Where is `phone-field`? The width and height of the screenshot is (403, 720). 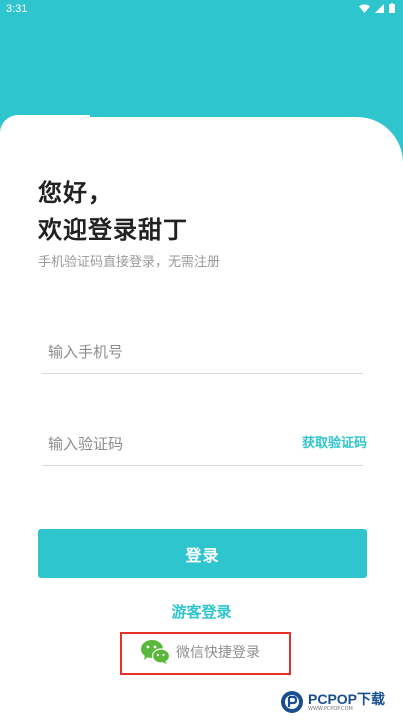
phone-field is located at coordinates (202, 351).